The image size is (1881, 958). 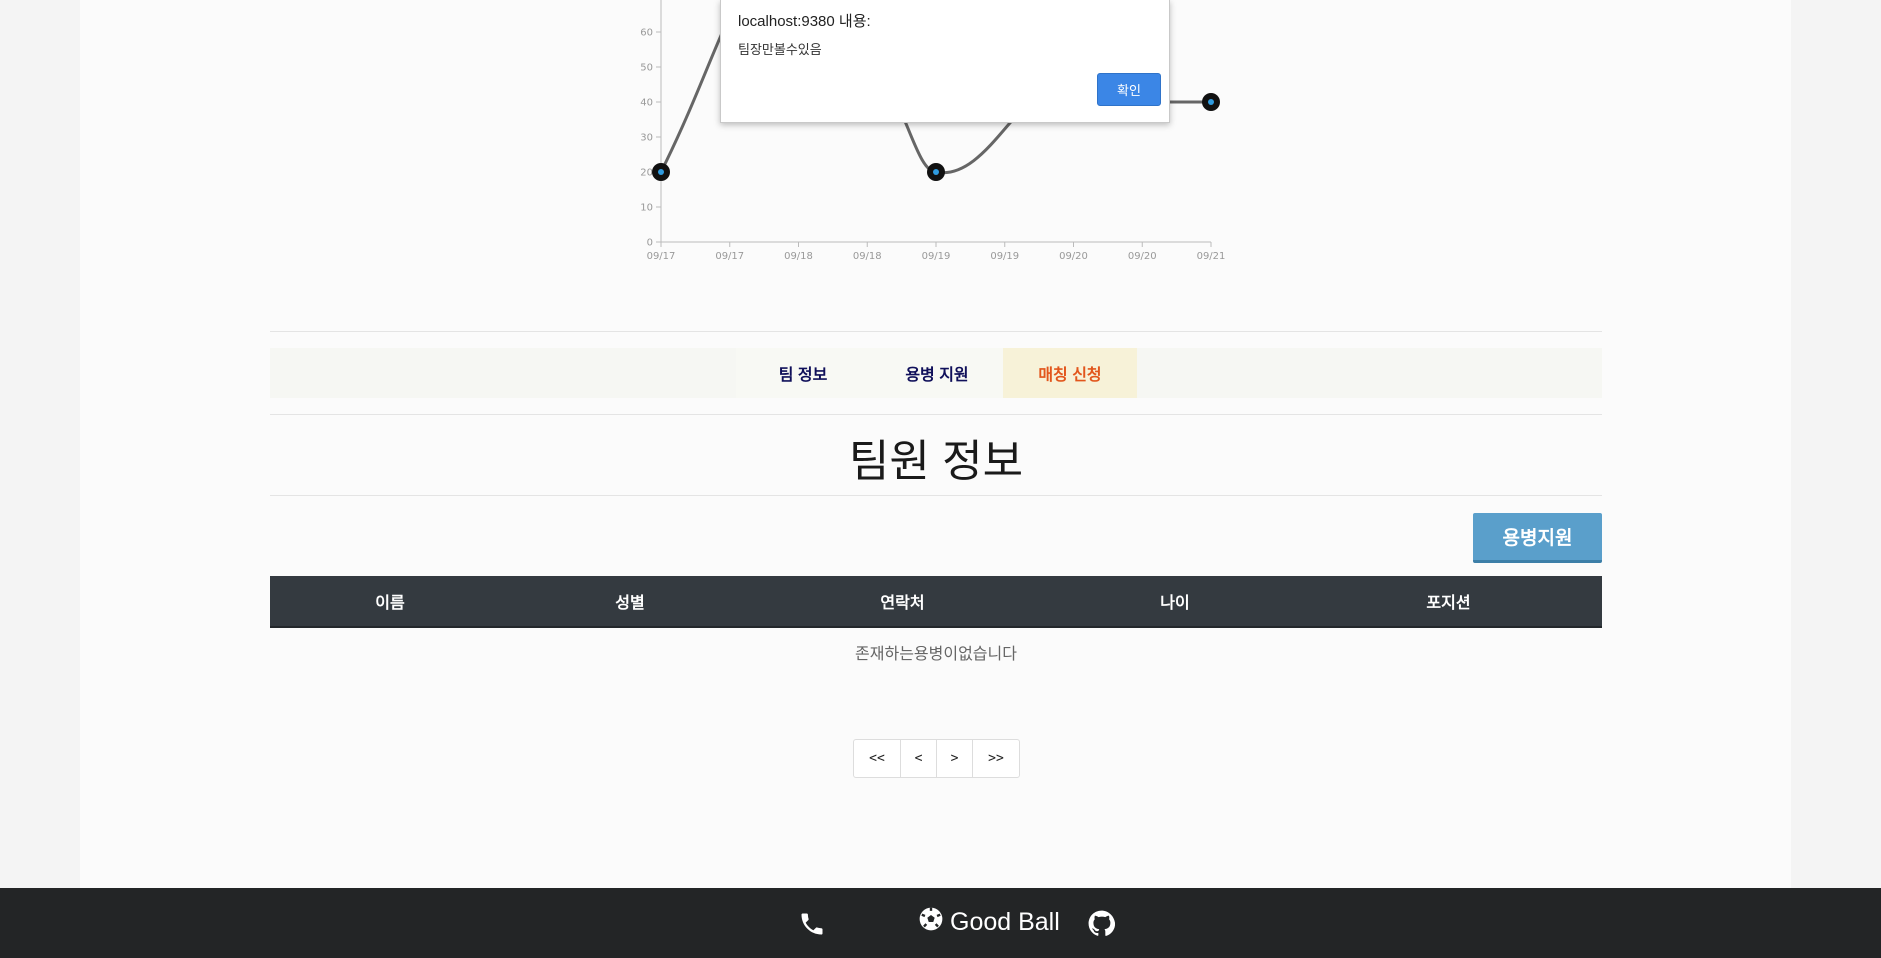 What do you see at coordinates (931, 922) in the screenshot?
I see `soccer-ball-icon` at bounding box center [931, 922].